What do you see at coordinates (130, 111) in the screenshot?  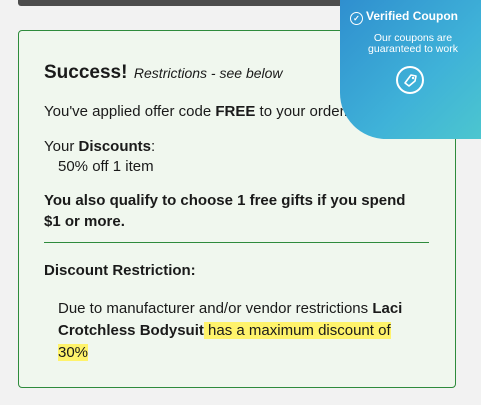 I see `applied-prefix: You've applied offer code` at bounding box center [130, 111].